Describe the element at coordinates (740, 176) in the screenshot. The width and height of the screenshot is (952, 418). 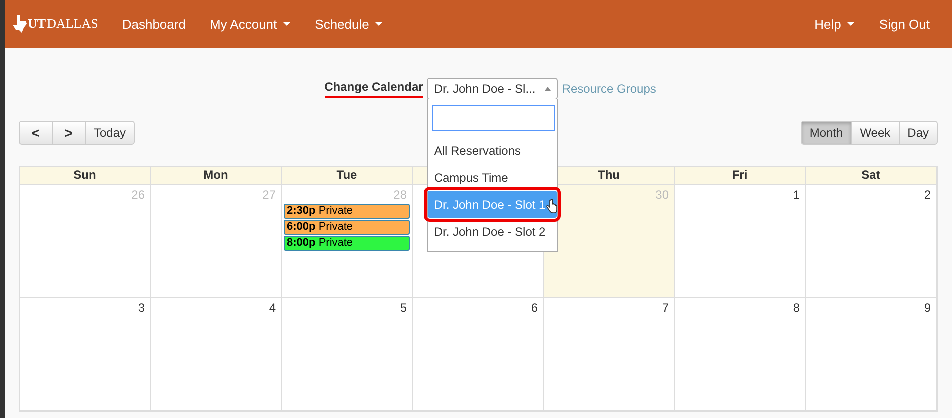
I see `weekday-header: Fri` at that location.